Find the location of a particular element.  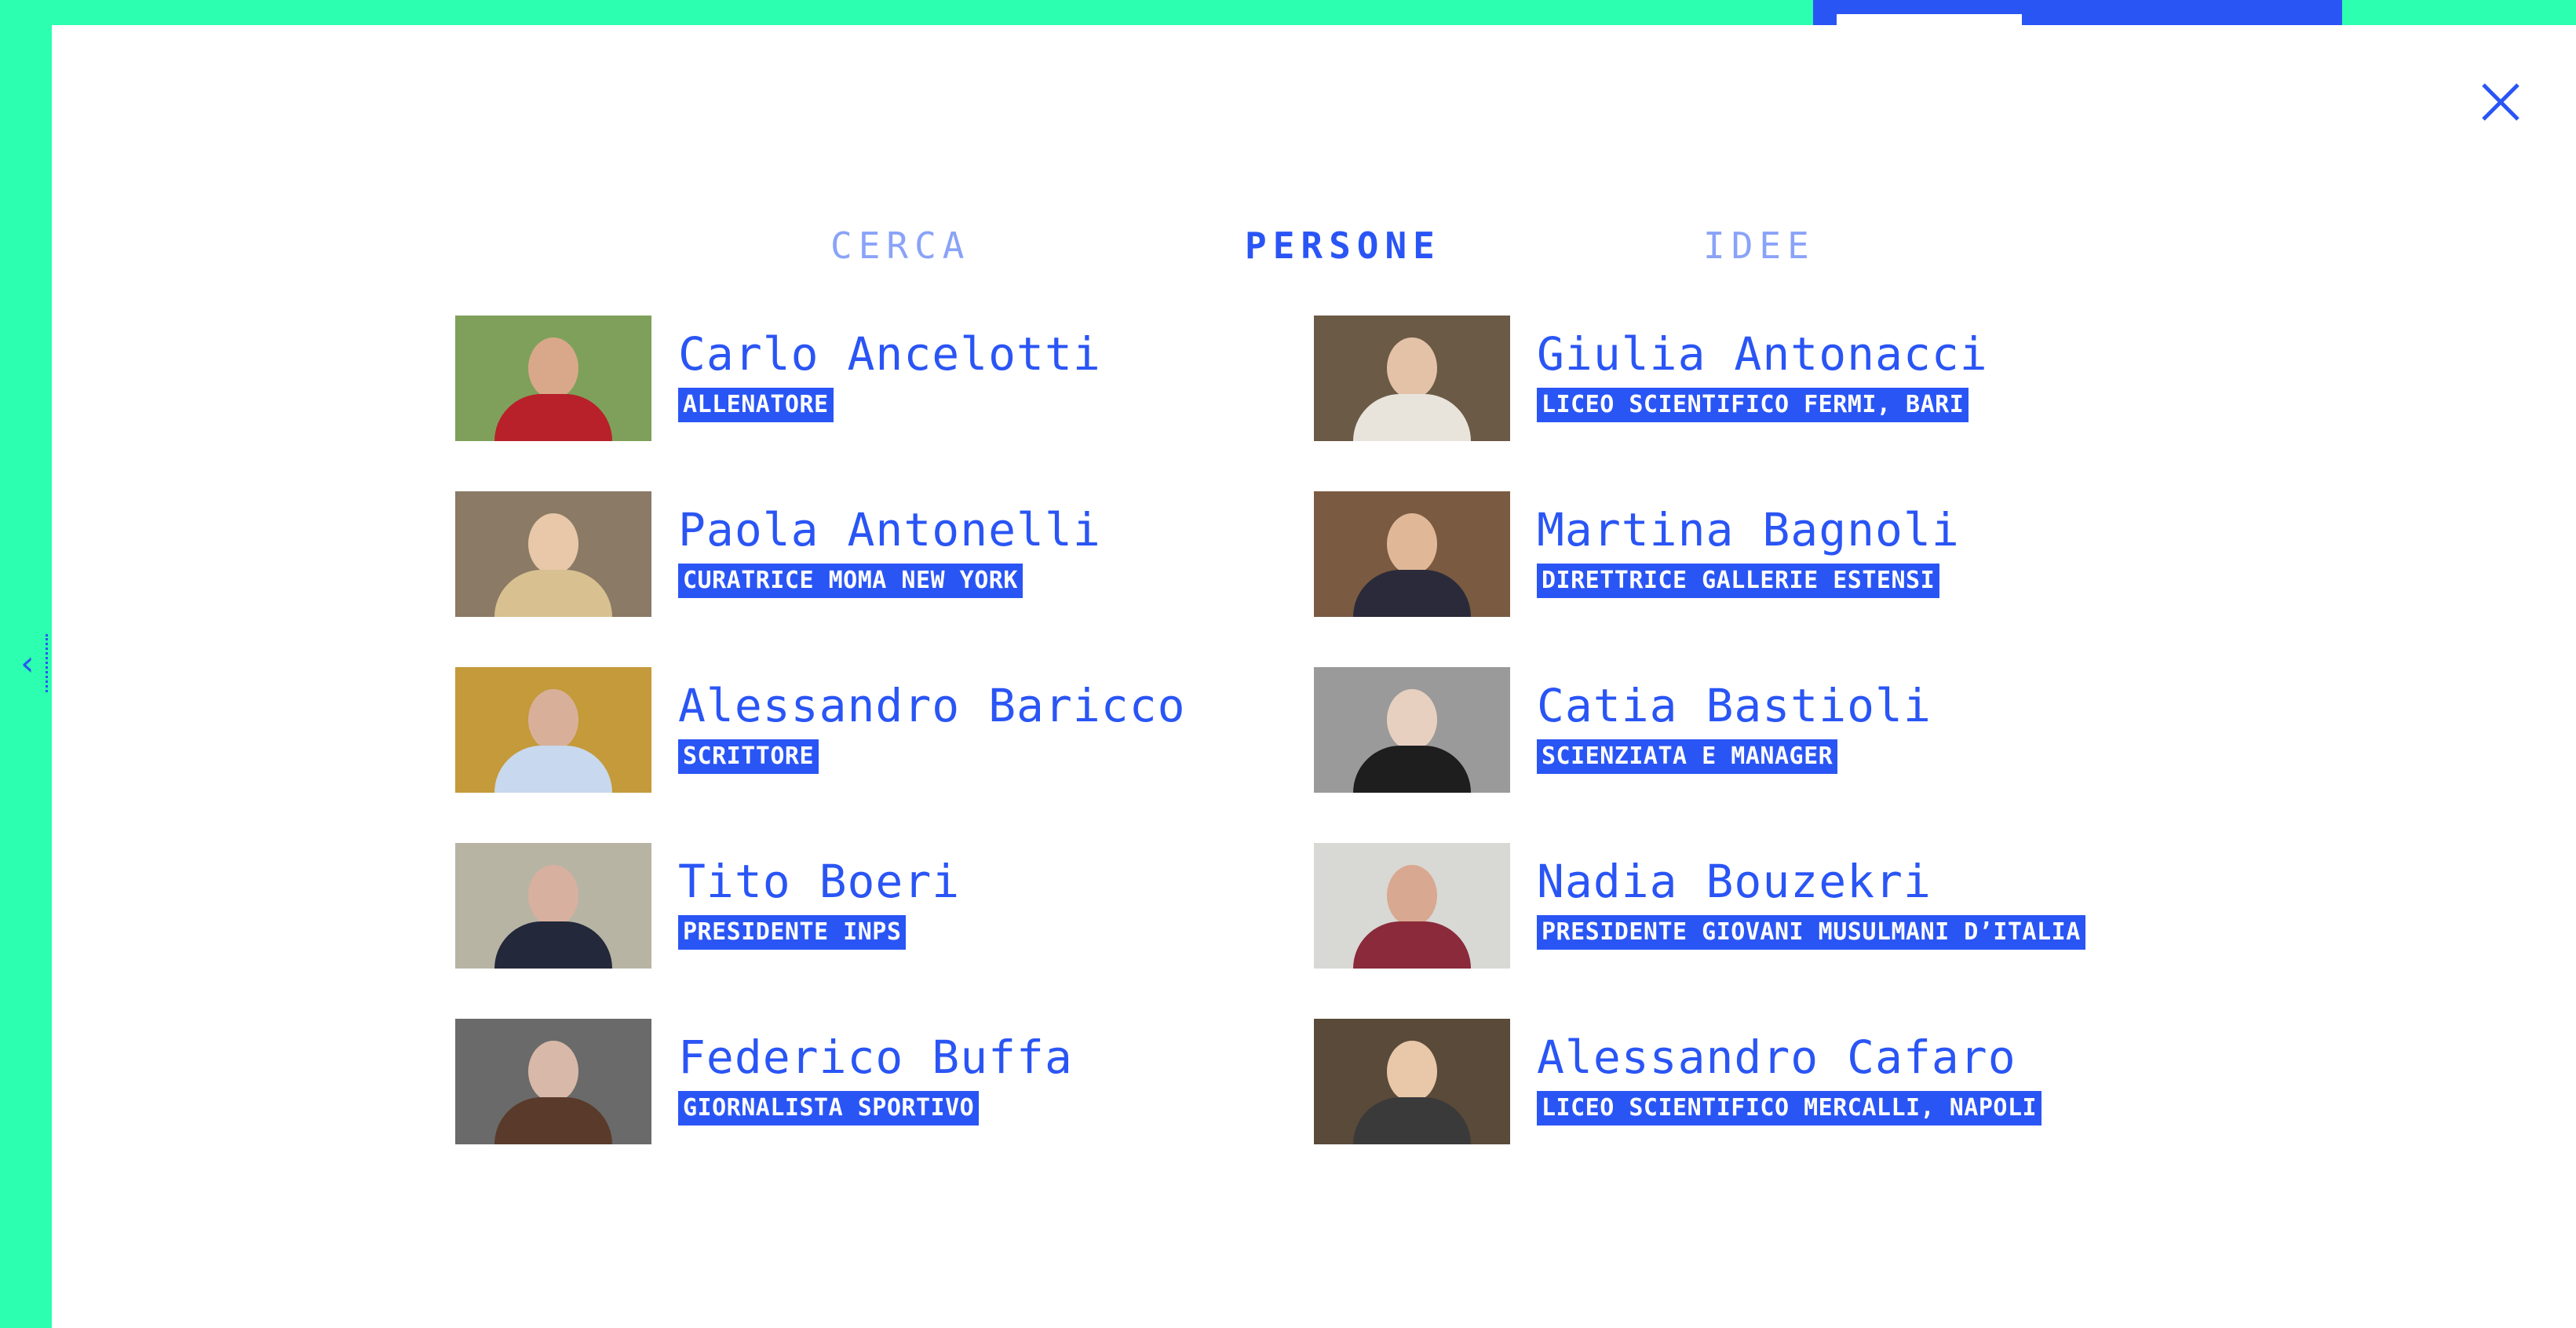

person-card: Paola Antonelli CURATRICE MOMA NEW YORK is located at coordinates (884, 554).